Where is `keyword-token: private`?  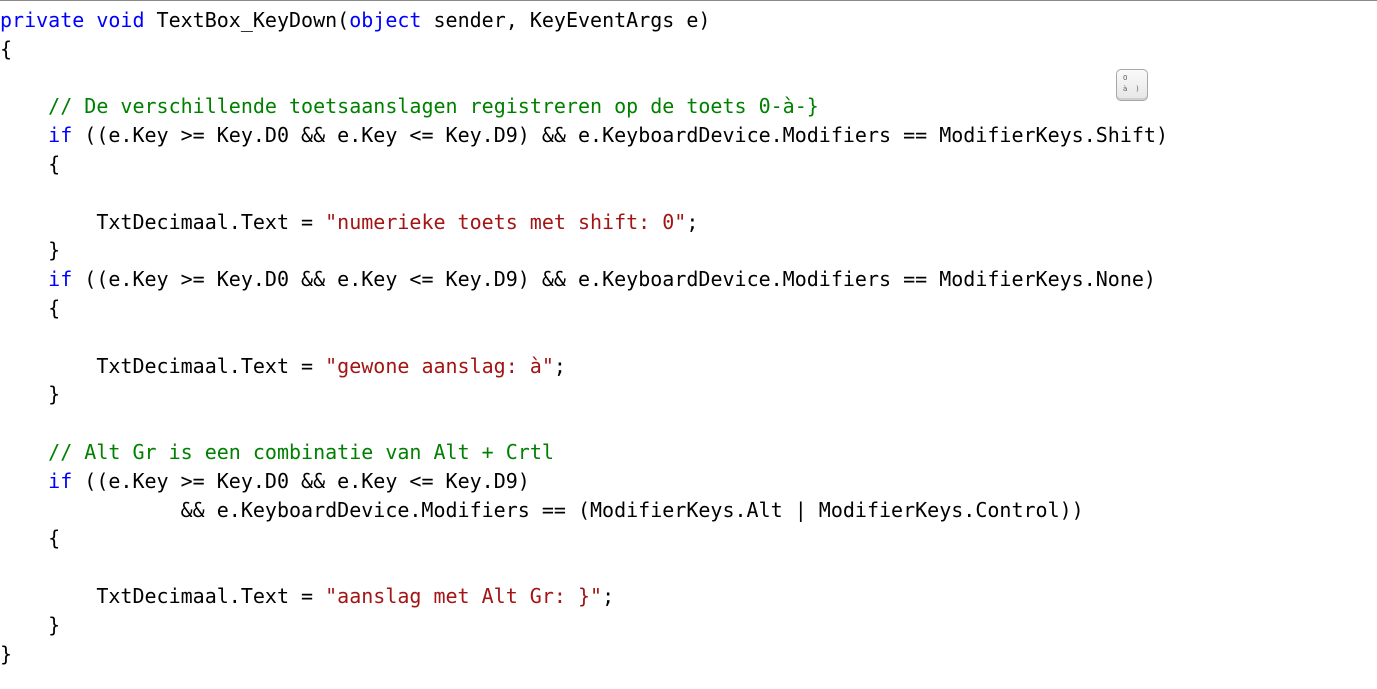
keyword-token: private is located at coordinates (42, 20).